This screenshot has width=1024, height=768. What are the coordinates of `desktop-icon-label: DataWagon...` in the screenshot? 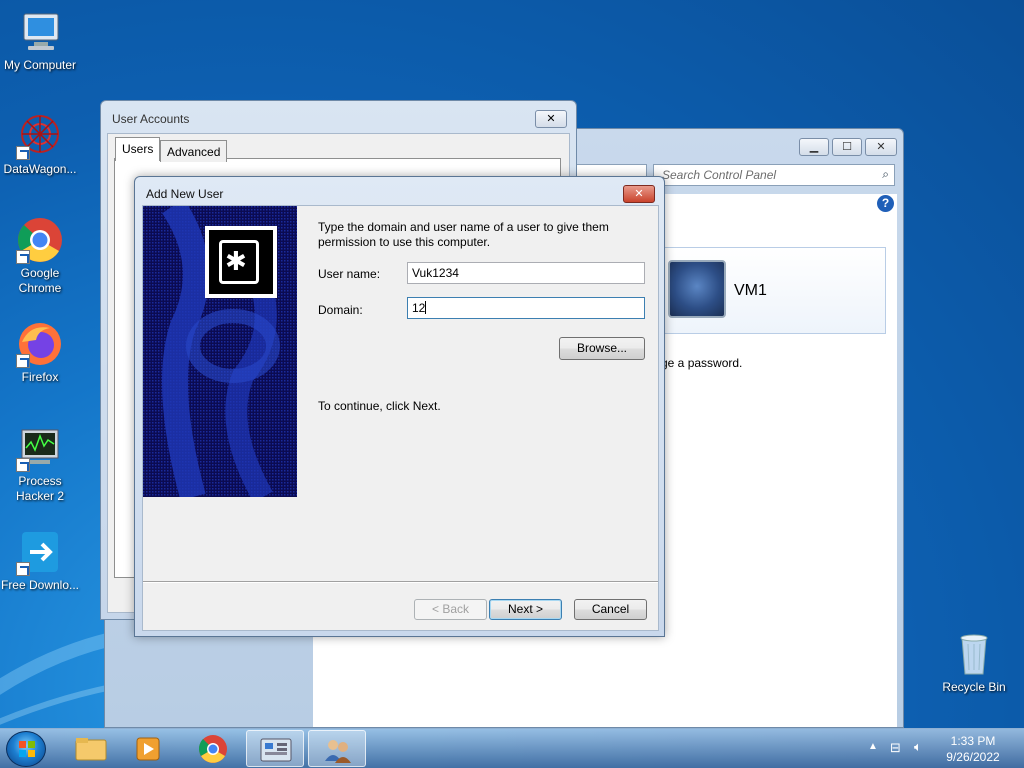 It's located at (40, 169).